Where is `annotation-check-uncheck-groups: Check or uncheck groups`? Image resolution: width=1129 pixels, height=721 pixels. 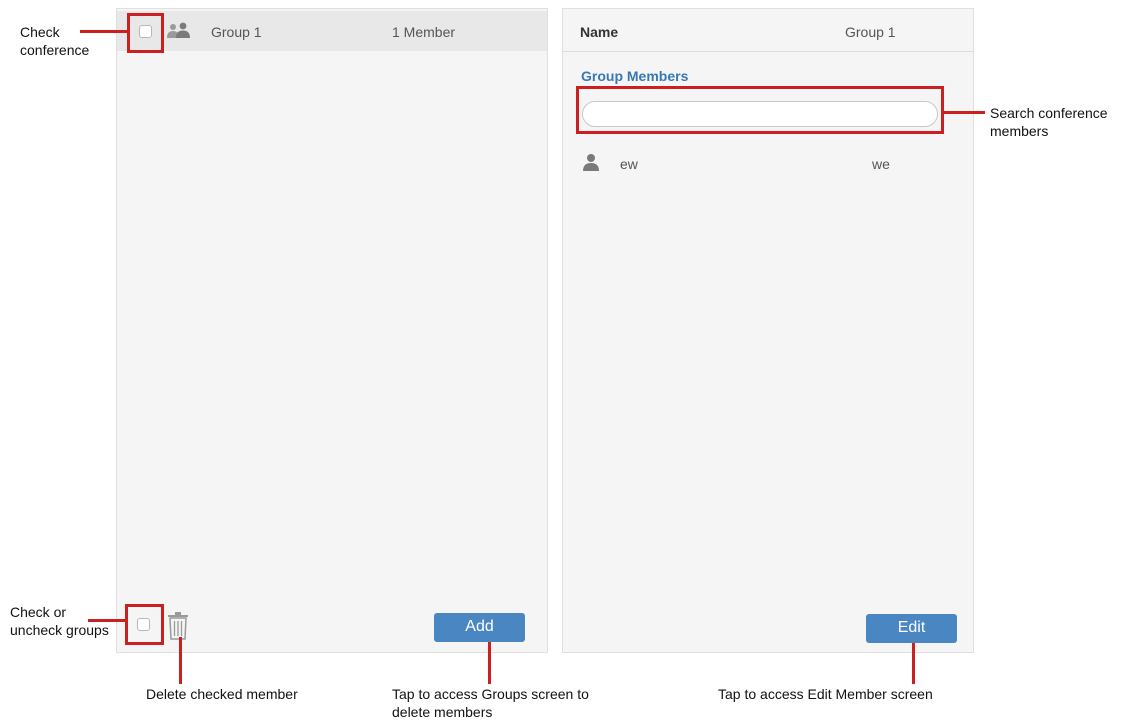
annotation-check-uncheck-groups: Check or uncheck groups is located at coordinates (59, 621).